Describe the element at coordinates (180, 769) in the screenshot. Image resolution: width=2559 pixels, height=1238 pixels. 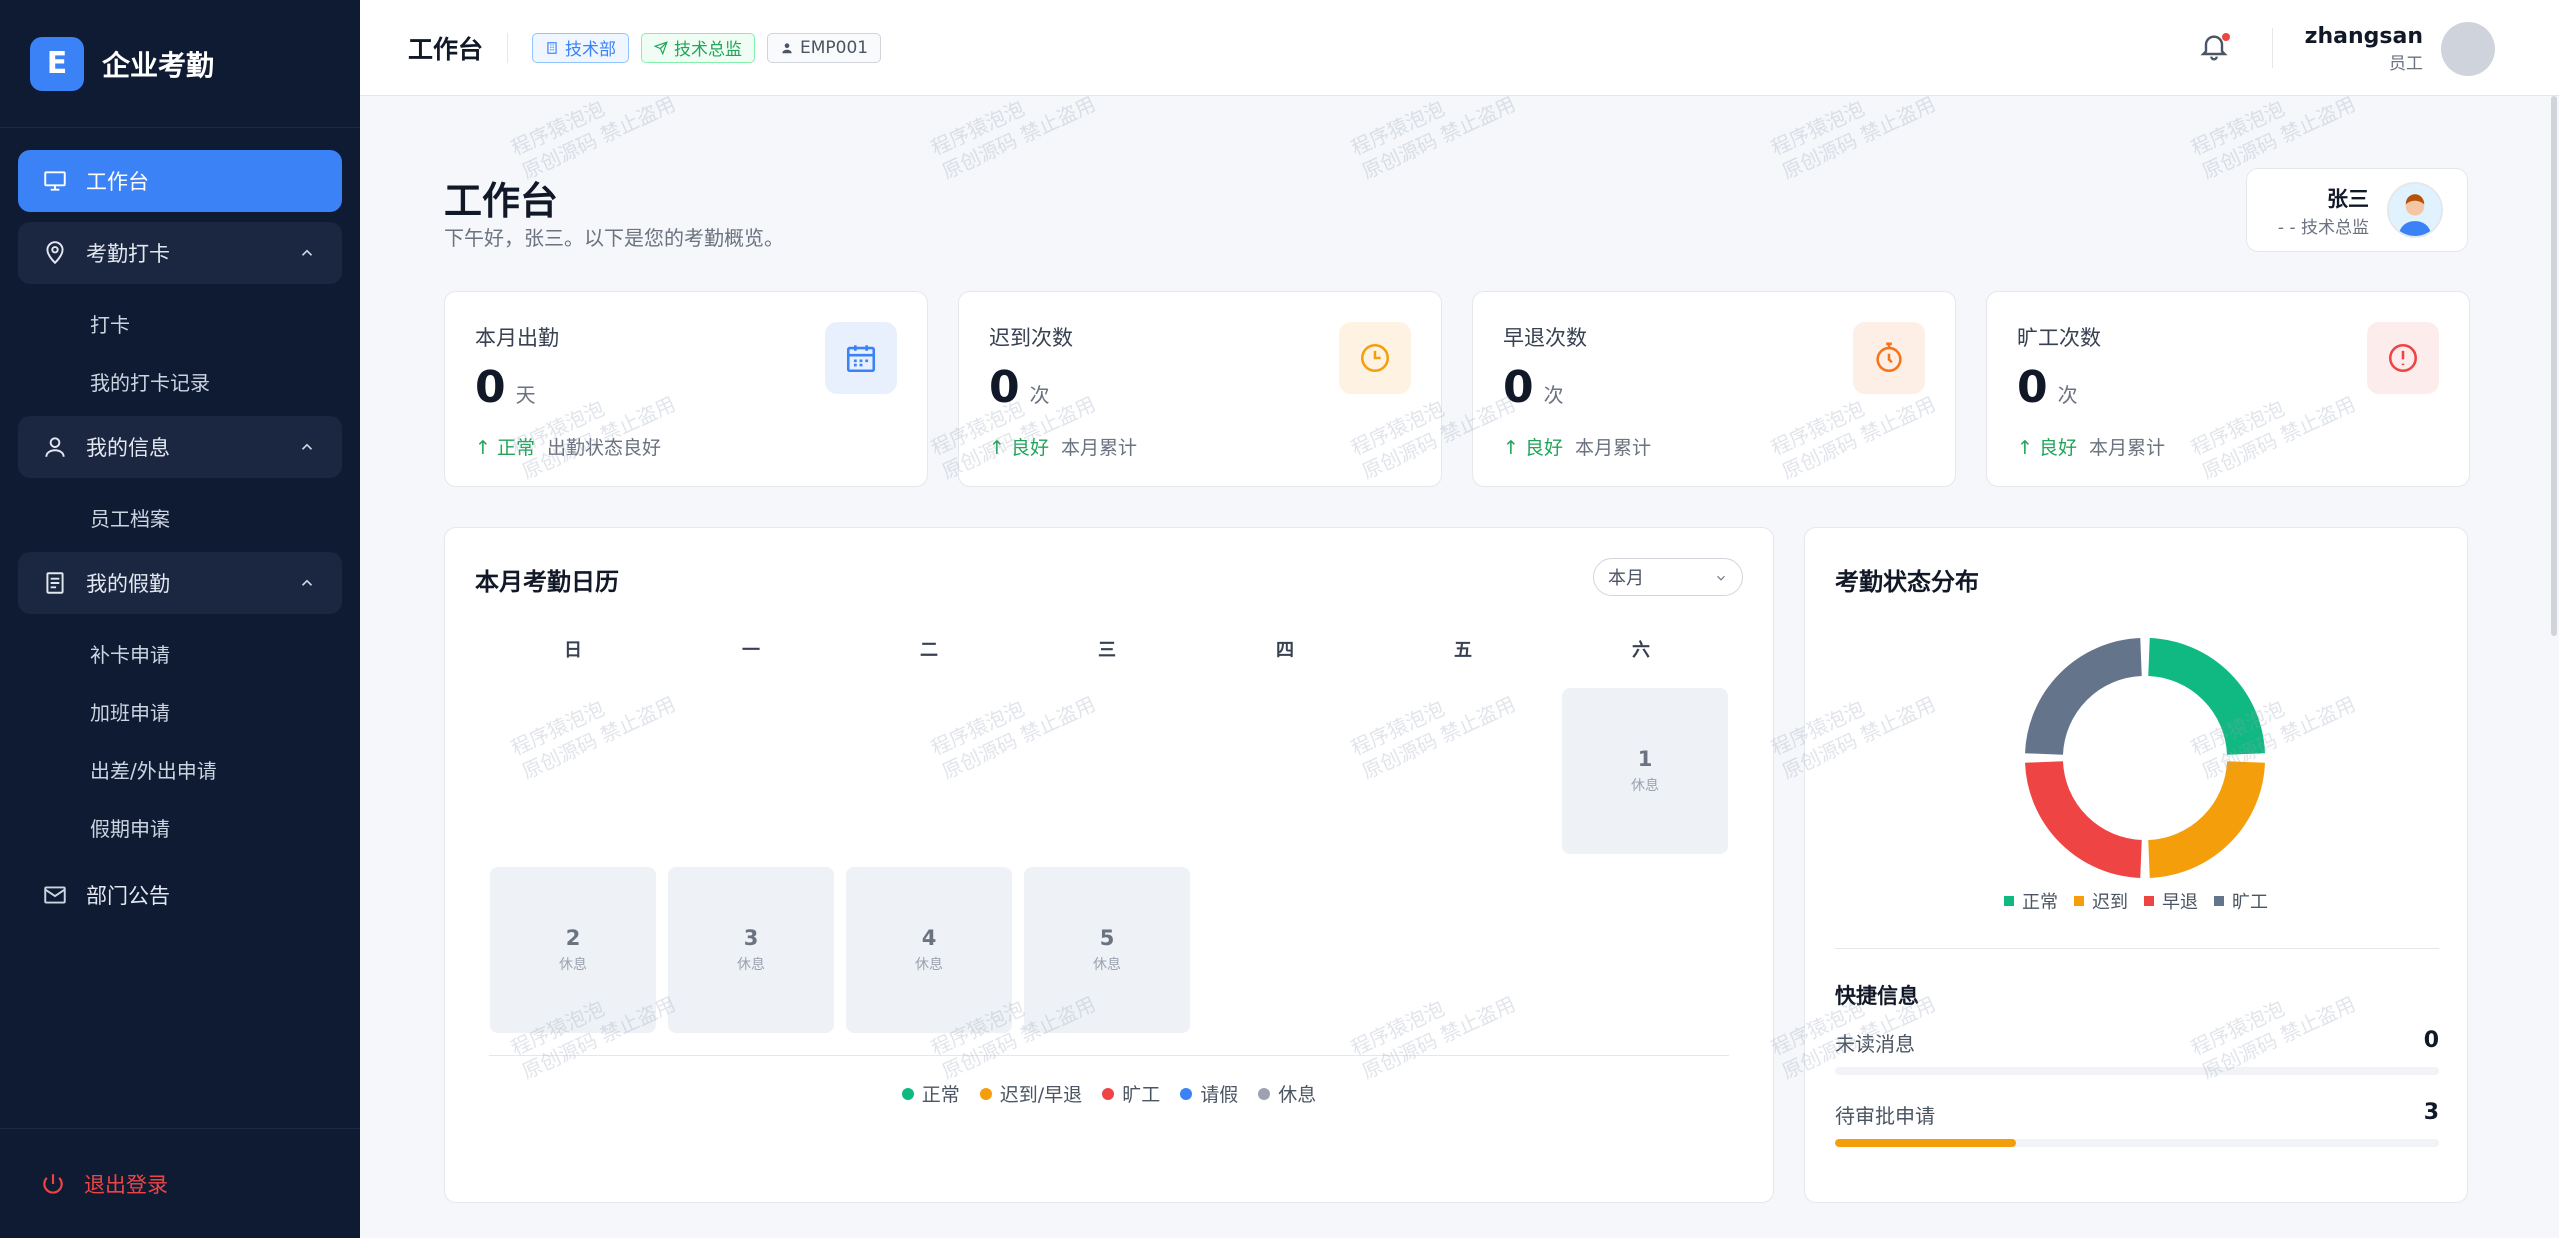
I see `sidebar-item-business-trip: 出差/外出申请` at that location.